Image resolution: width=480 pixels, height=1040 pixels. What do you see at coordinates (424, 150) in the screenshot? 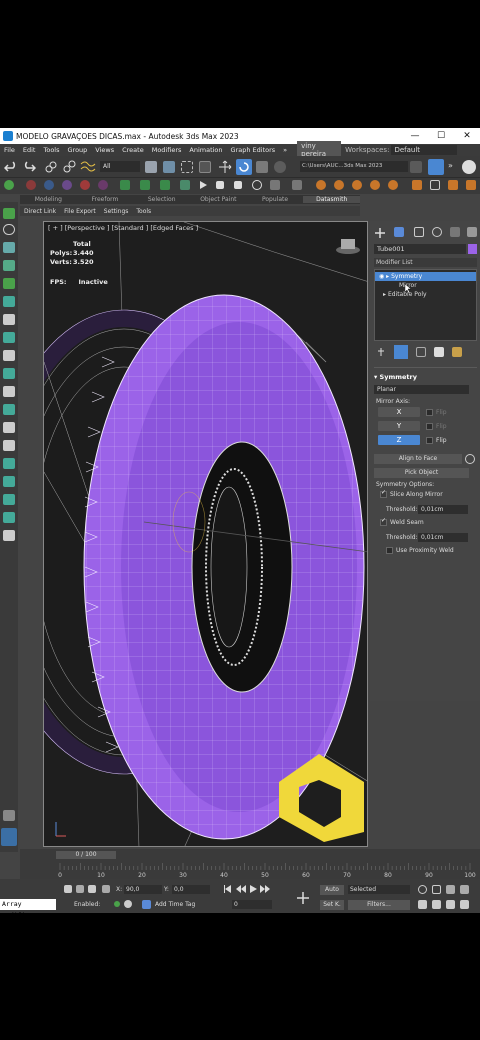
I see `workspace-select: Default` at bounding box center [424, 150].